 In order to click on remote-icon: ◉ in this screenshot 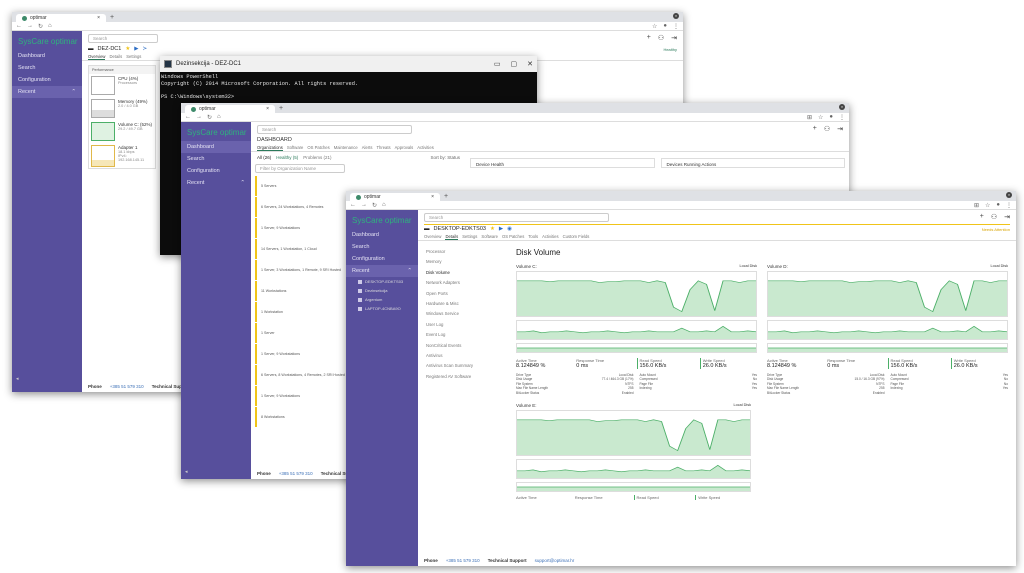, I will do `click(509, 229)`.